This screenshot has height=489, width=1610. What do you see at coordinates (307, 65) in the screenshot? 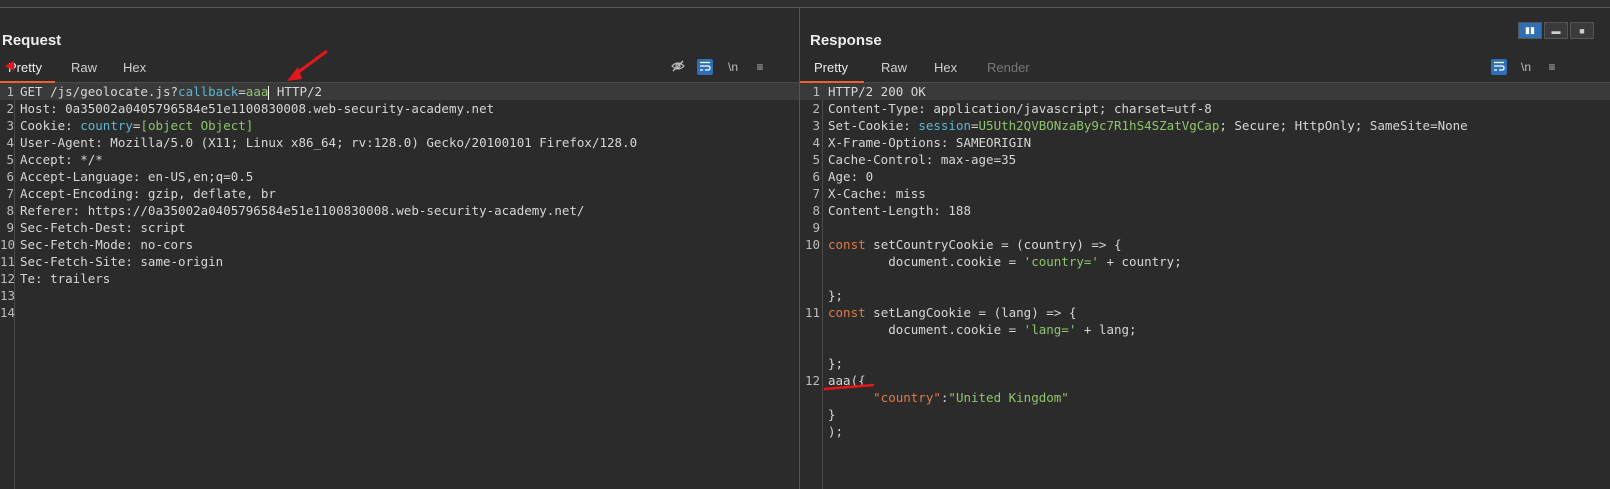
I see `arrow-annotation-icon` at bounding box center [307, 65].